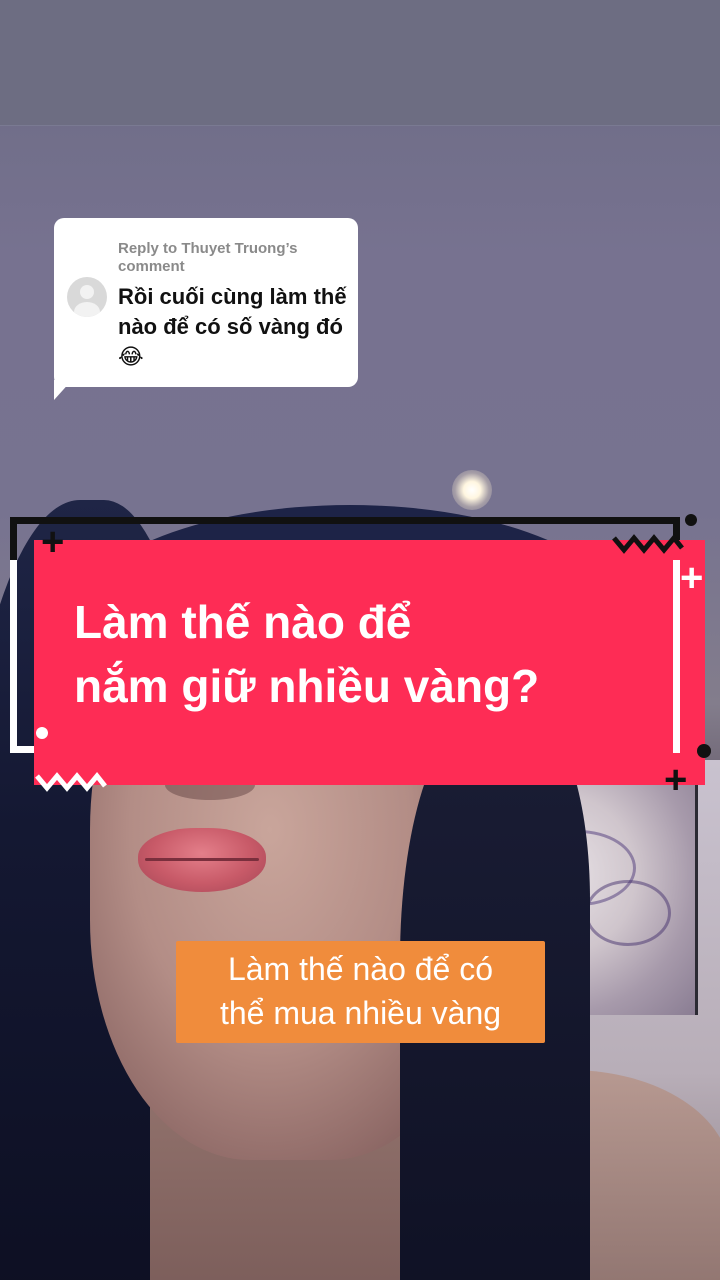 The image size is (720, 1280). Describe the element at coordinates (13, 656) in the screenshot. I see `banner-frame-left-edge` at that location.